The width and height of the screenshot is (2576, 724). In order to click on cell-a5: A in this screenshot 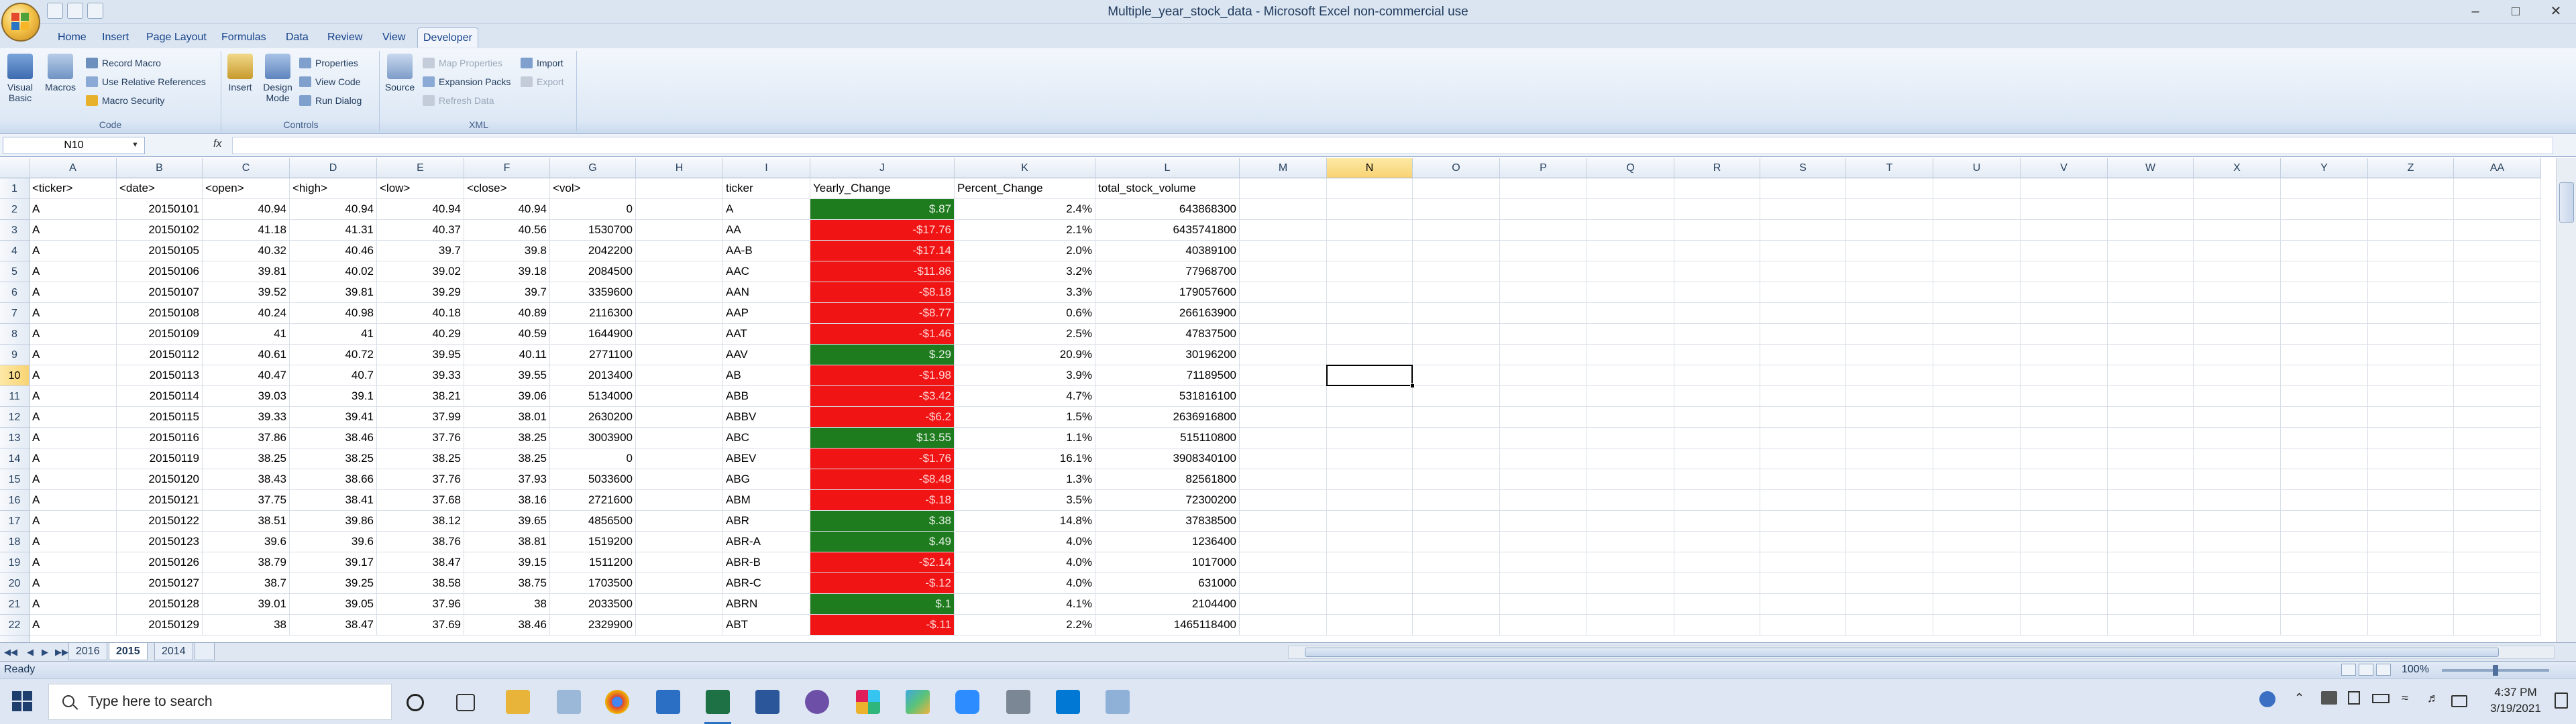, I will do `click(73, 271)`.